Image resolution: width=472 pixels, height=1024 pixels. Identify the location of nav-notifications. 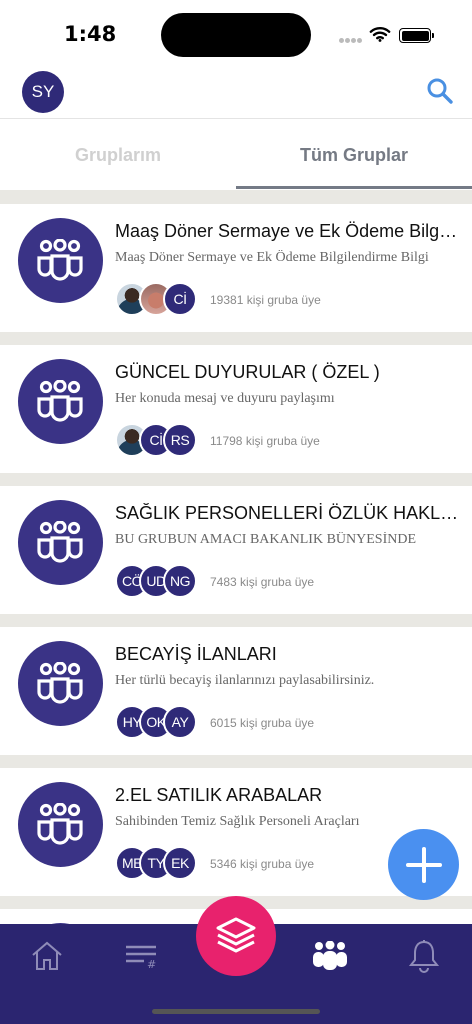
(424, 956).